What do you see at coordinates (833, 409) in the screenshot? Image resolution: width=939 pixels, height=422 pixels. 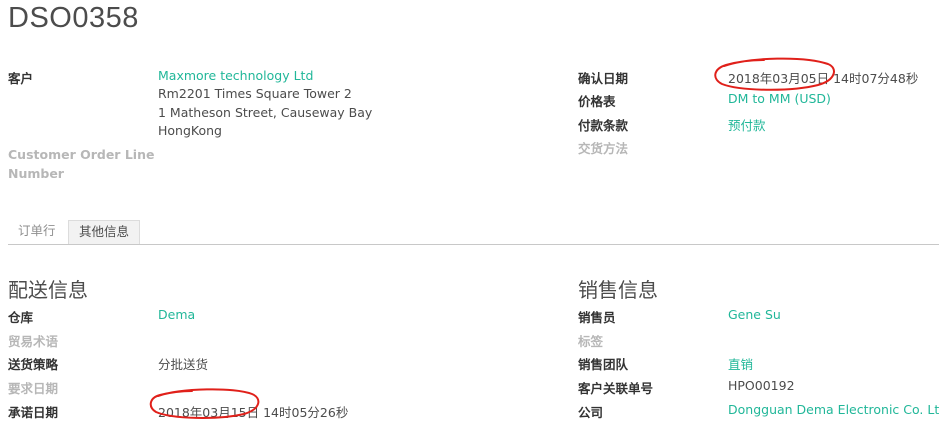 I see `company-link: Dongguan Dema Electronic Co. Ltd.` at bounding box center [833, 409].